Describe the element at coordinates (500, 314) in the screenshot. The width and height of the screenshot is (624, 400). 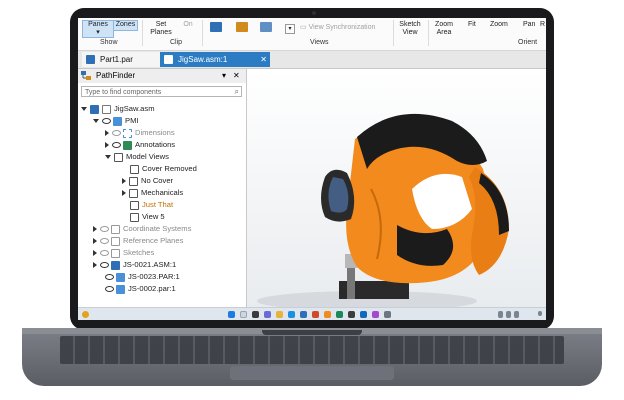
I see `wifi-icon` at that location.